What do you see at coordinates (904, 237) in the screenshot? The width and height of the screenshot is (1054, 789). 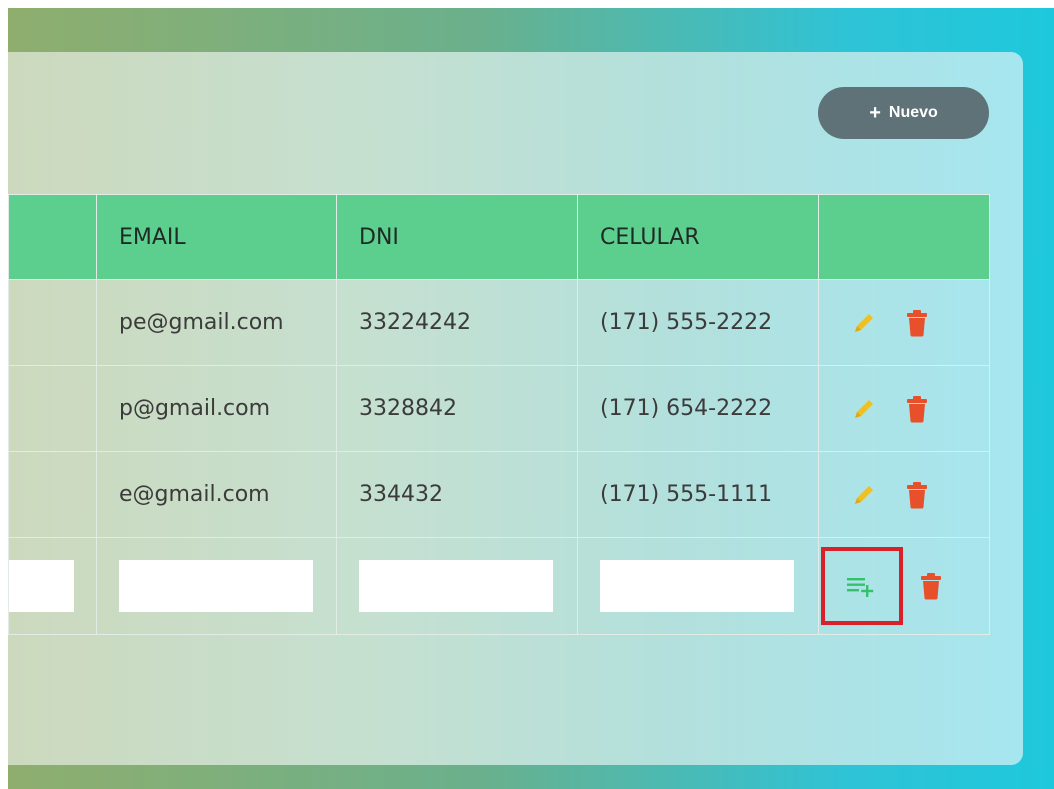 I see `column-header-actions` at bounding box center [904, 237].